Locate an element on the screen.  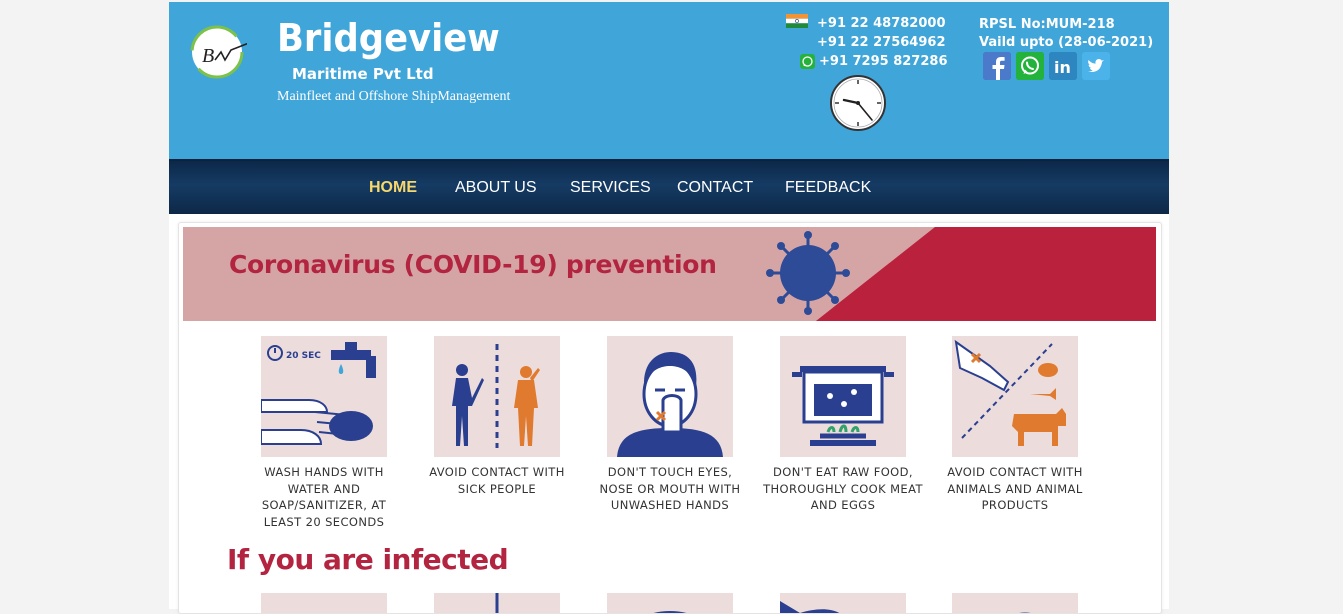
nav-about-us: ABOUT US is located at coordinates (496, 187).